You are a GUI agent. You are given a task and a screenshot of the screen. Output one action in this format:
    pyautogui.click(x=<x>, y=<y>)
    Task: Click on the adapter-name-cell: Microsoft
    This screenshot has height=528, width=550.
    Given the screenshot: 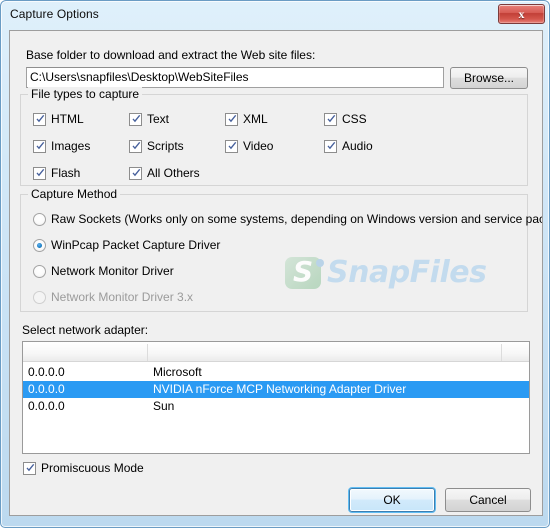 What is the action you would take?
    pyautogui.click(x=177, y=372)
    